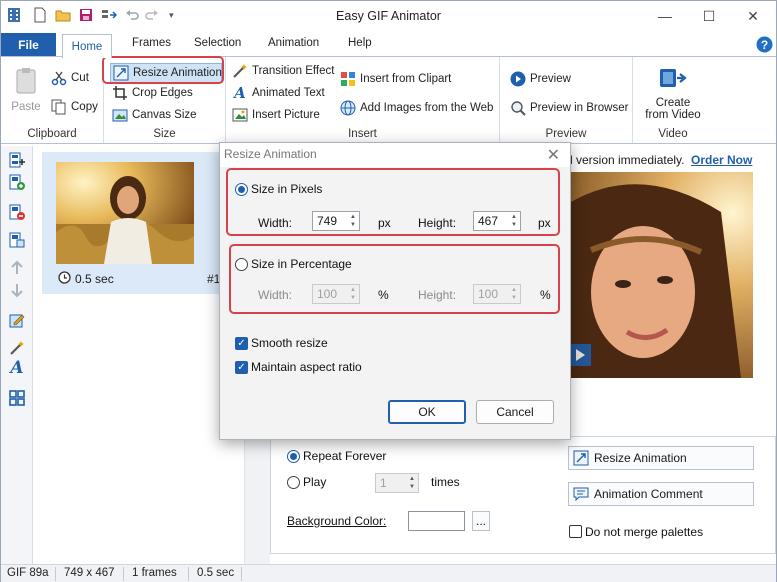  What do you see at coordinates (673, 78) in the screenshot?
I see `video-convert-icon` at bounding box center [673, 78].